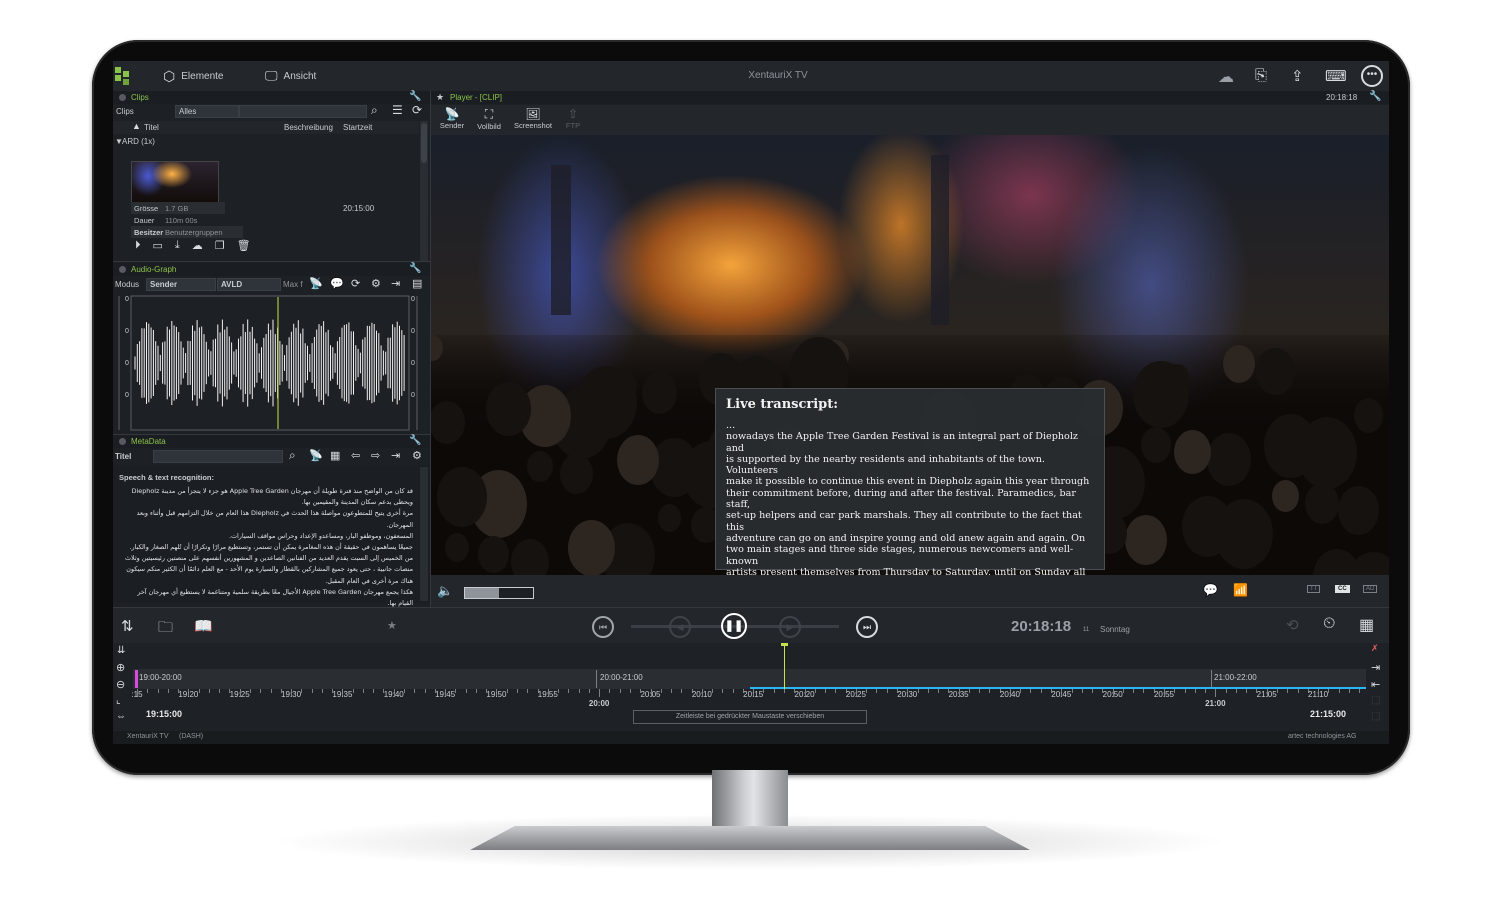 The image size is (1500, 900). Describe the element at coordinates (175, 182) in the screenshot. I see `clip-thumbnail` at that location.